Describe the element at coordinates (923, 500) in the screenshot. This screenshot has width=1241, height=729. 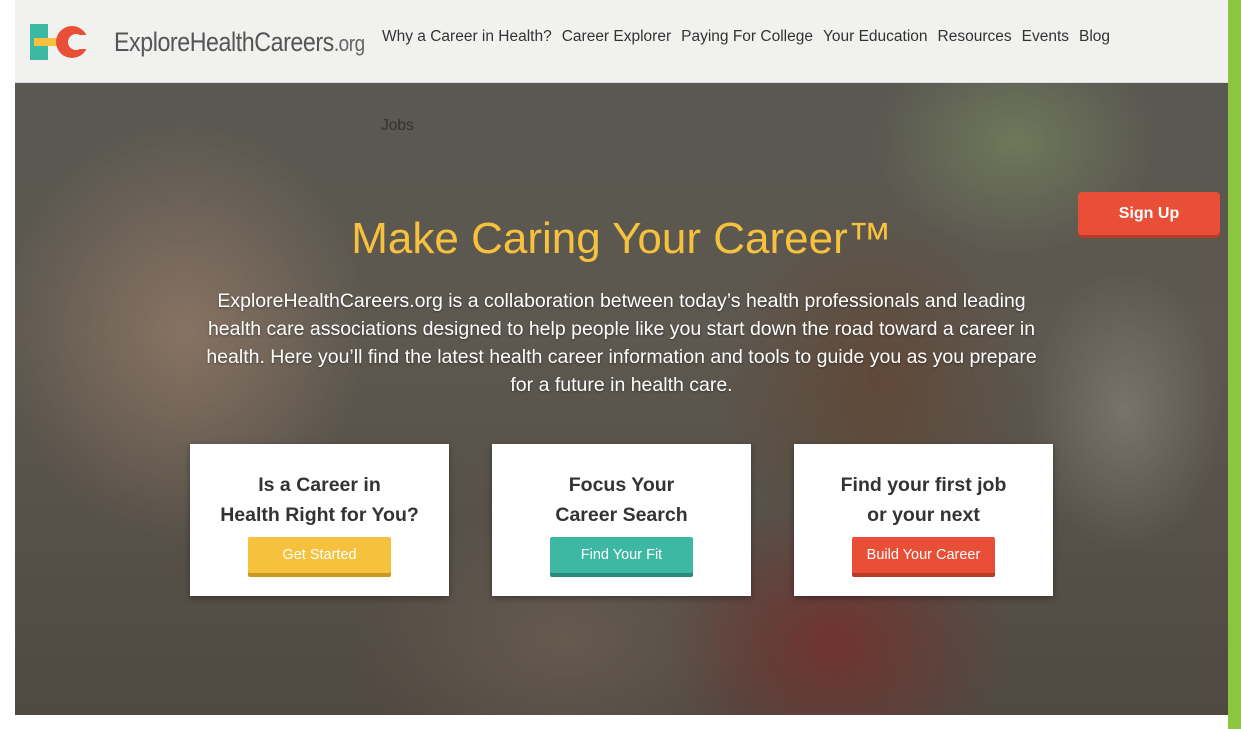
I see `card-title: Find your first job or your next` at that location.